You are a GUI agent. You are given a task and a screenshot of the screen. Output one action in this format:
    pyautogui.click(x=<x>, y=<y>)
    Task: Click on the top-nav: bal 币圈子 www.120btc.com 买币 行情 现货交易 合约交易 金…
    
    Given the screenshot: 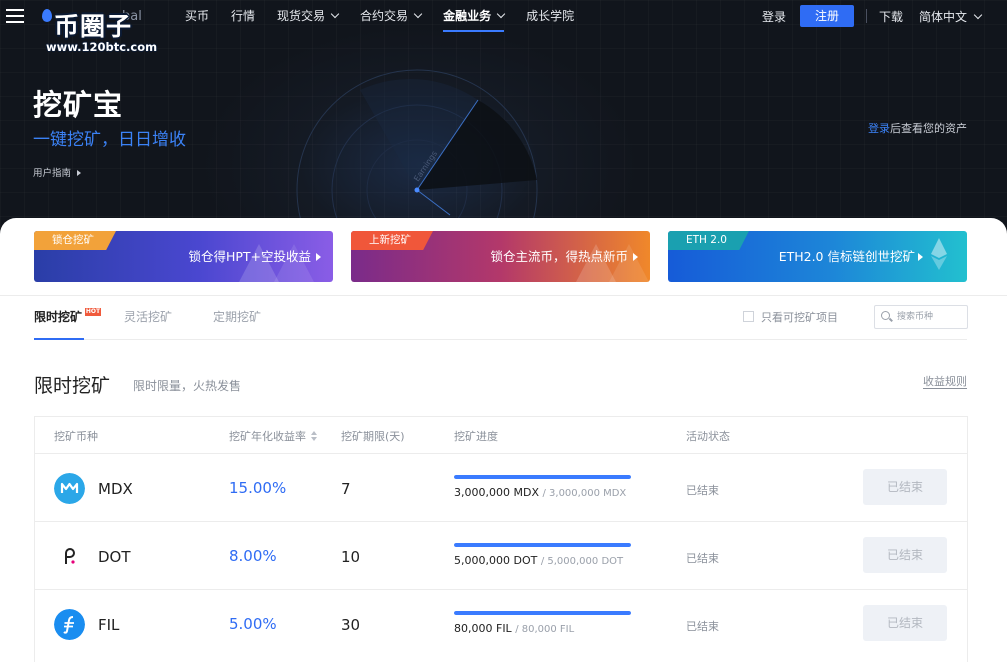 What is the action you would take?
    pyautogui.click(x=503, y=27)
    